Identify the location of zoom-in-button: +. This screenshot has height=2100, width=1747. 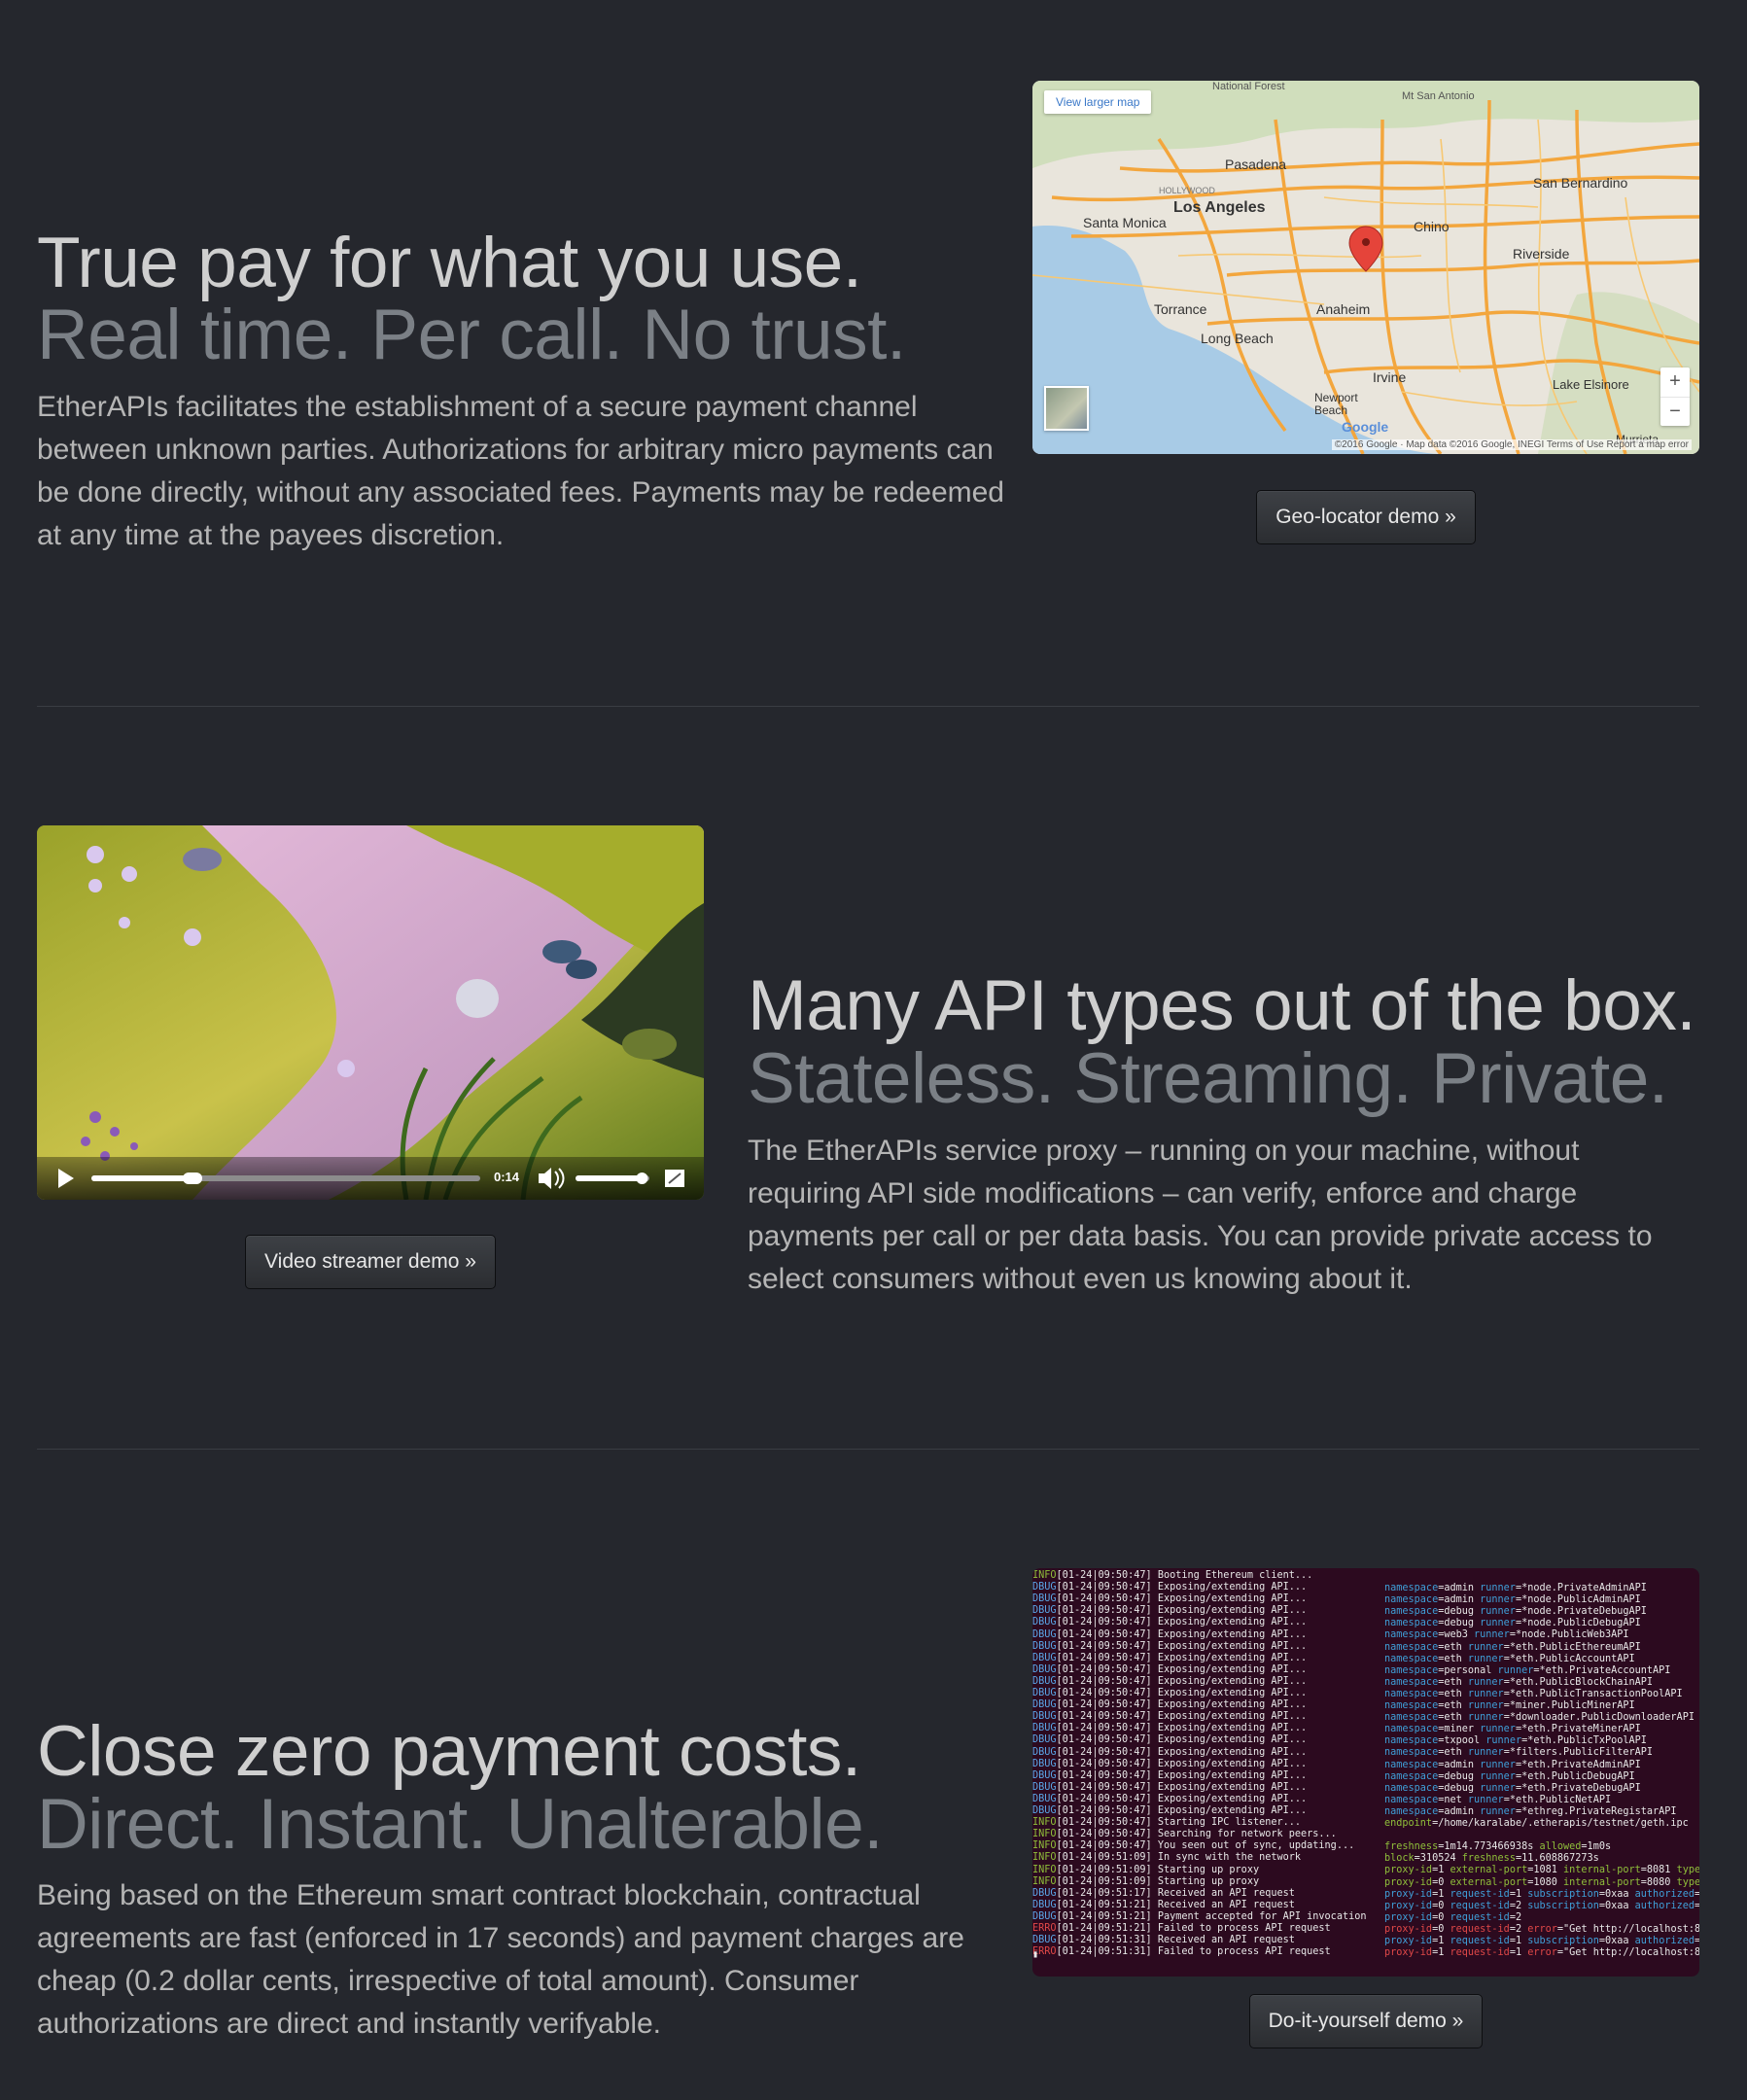
(1675, 382).